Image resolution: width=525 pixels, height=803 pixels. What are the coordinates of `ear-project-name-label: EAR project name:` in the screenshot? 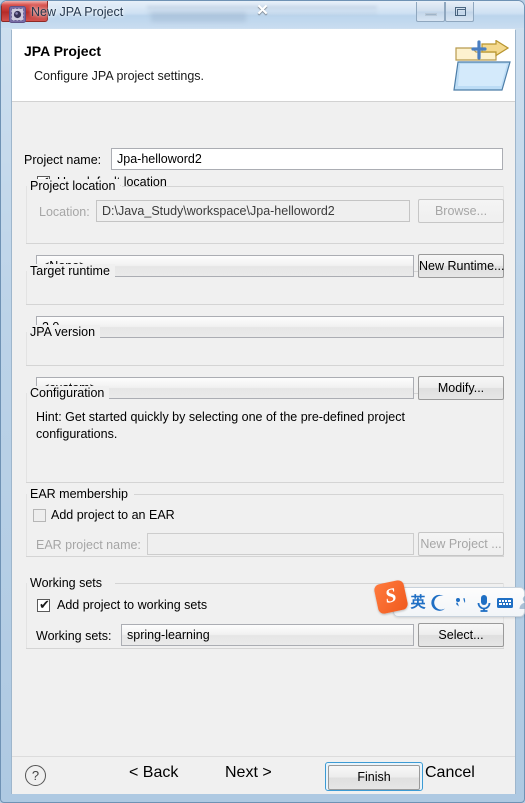 It's located at (88, 545).